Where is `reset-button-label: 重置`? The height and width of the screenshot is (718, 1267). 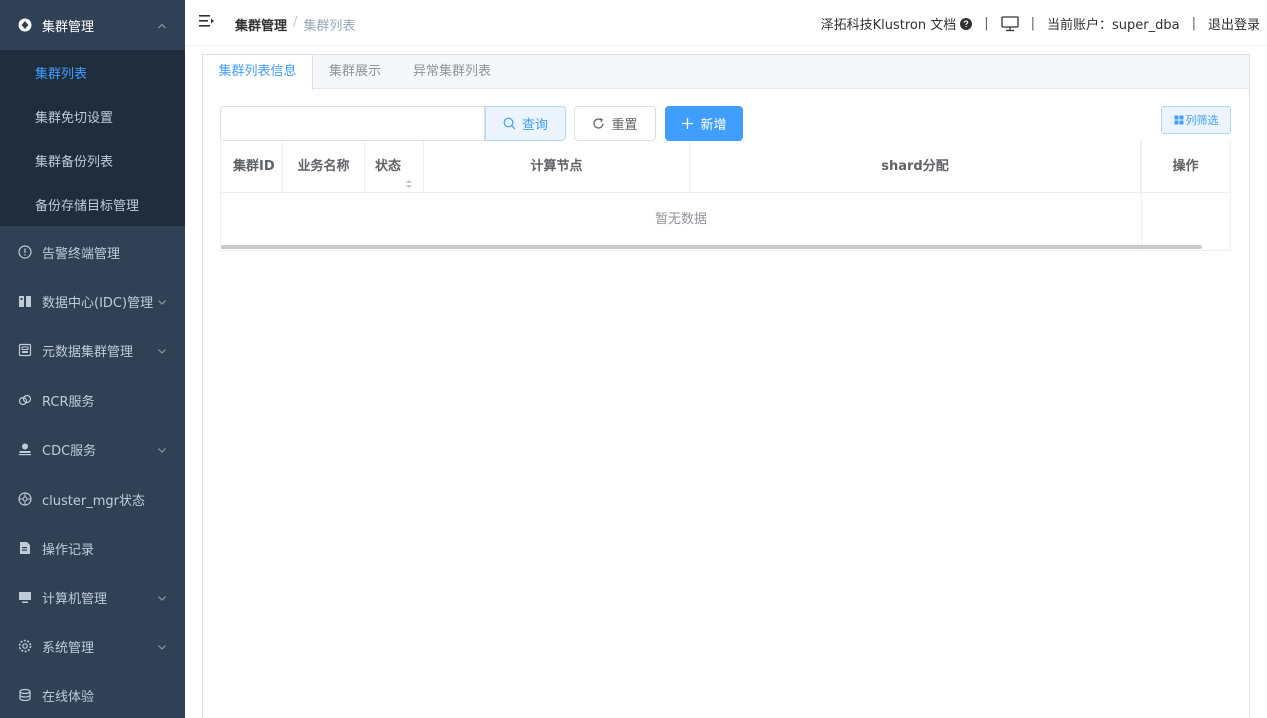
reset-button-label: 重置 is located at coordinates (624, 125).